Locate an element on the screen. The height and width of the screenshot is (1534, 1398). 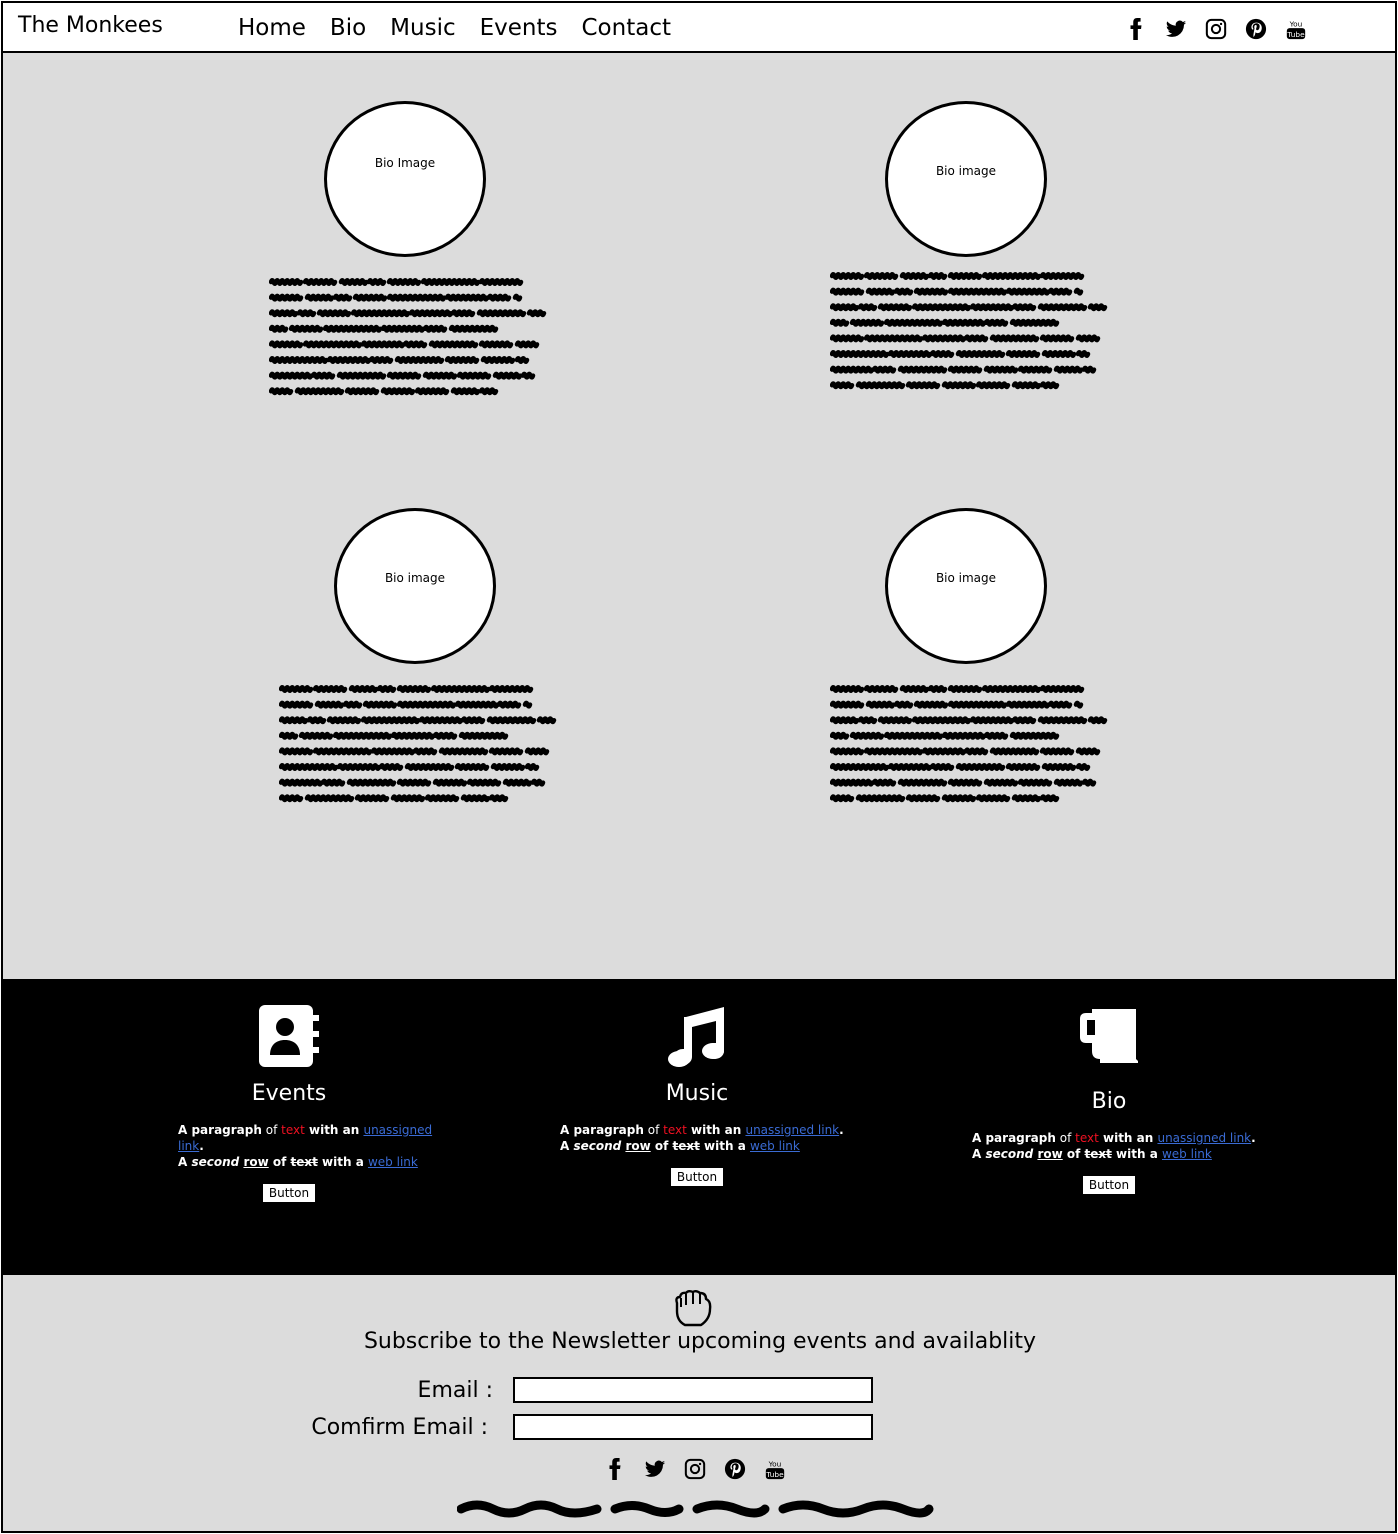
nav-music: Music is located at coordinates (422, 28).